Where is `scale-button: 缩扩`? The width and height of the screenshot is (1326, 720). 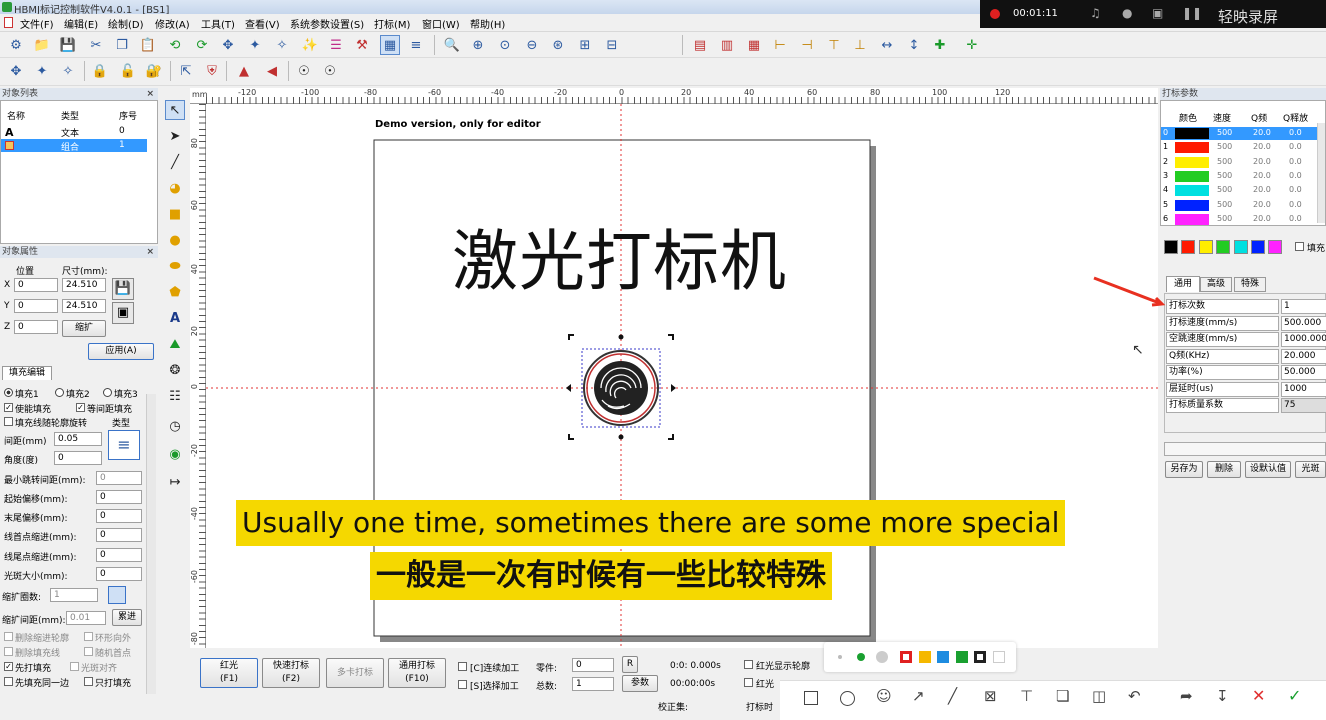
scale-button: 缩扩 is located at coordinates (84, 328).